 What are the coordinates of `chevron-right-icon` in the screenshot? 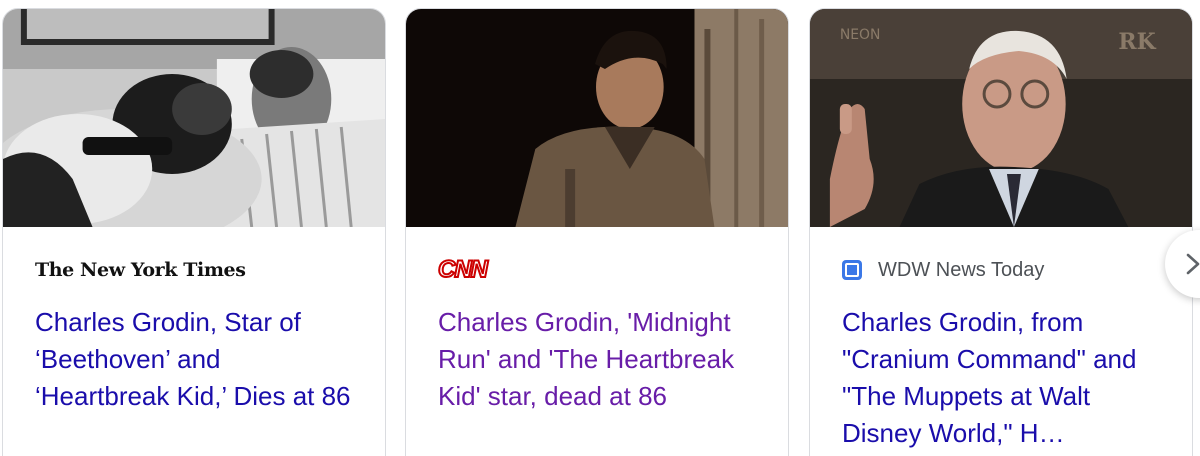 It's located at (1193, 264).